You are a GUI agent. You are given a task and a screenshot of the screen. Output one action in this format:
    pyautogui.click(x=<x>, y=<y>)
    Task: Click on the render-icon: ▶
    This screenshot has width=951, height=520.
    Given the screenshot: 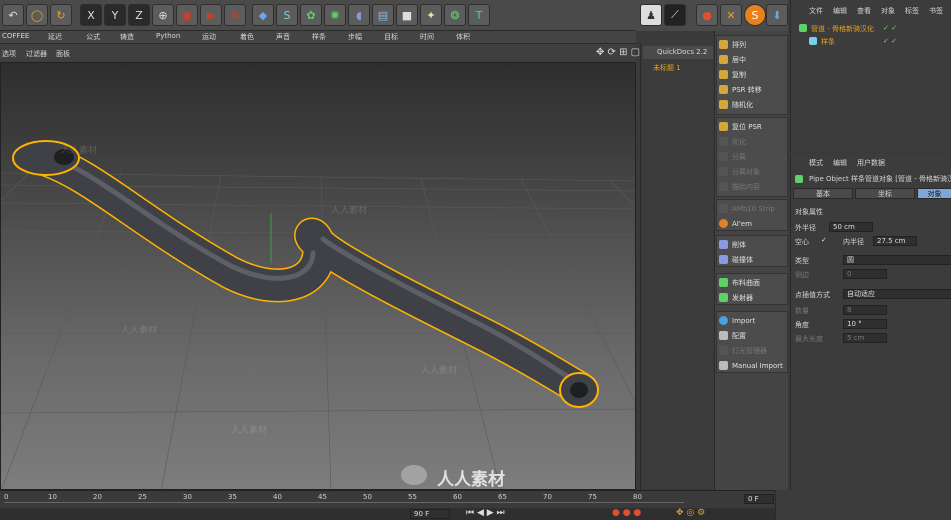 What is the action you would take?
    pyautogui.click(x=211, y=15)
    